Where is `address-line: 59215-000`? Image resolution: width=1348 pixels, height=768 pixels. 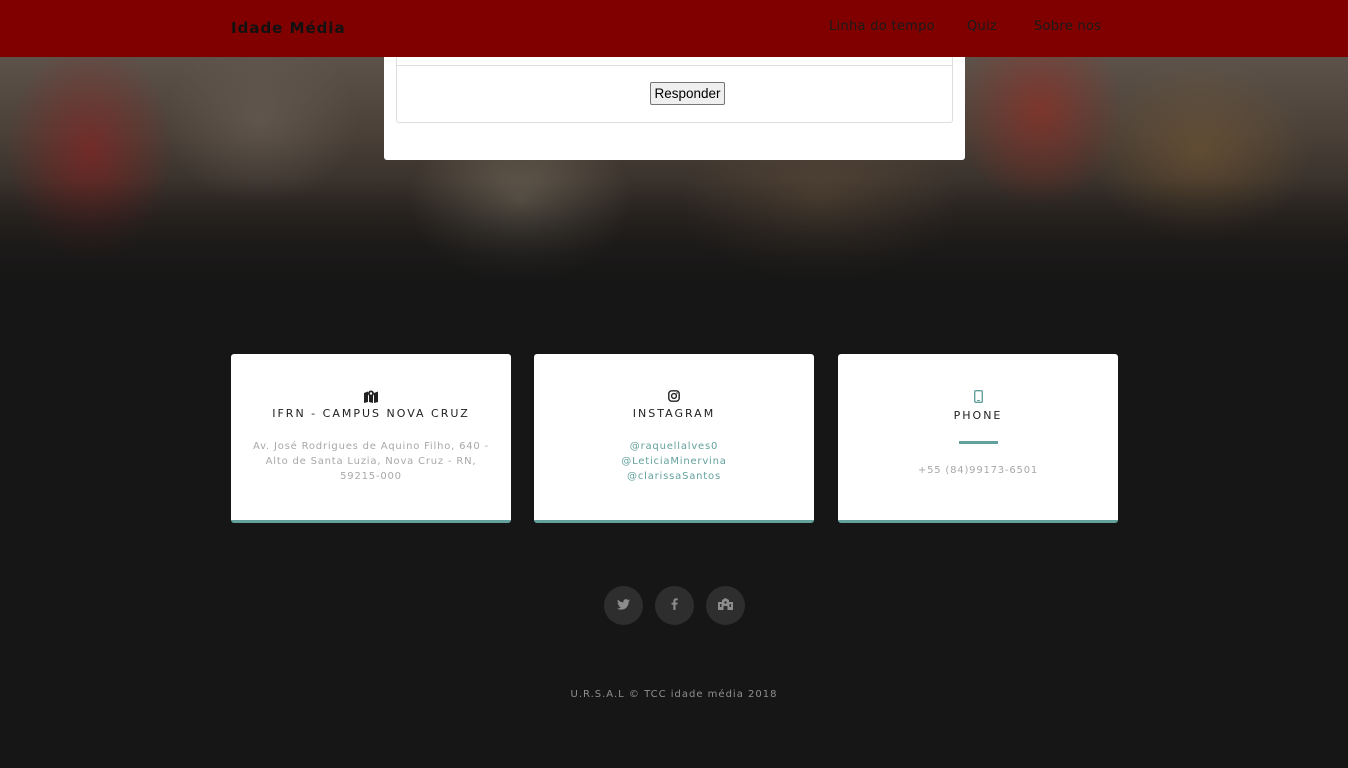
address-line: 59215-000 is located at coordinates (371, 476).